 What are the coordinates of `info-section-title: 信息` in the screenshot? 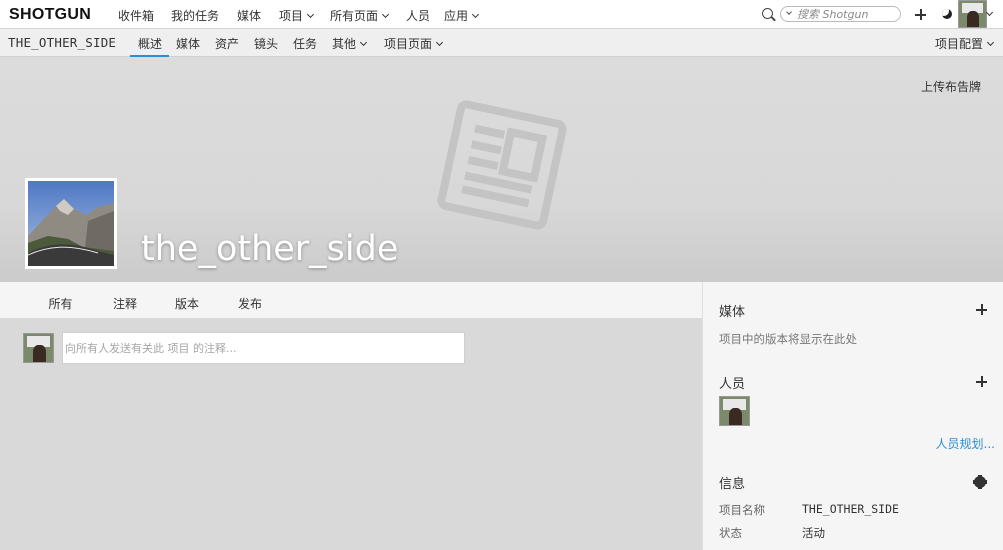 It's located at (732, 484).